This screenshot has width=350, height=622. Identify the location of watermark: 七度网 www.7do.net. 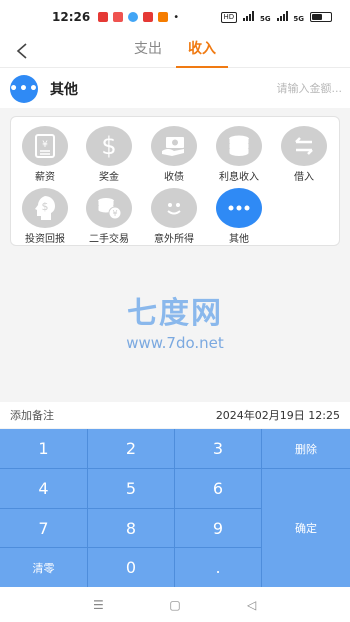
(175, 320).